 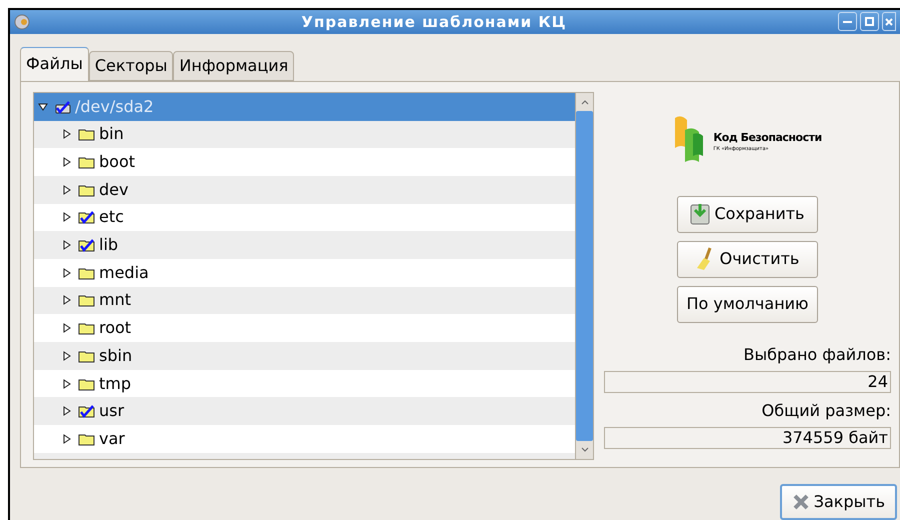 I want to click on tree-label: lib, so click(x=108, y=245).